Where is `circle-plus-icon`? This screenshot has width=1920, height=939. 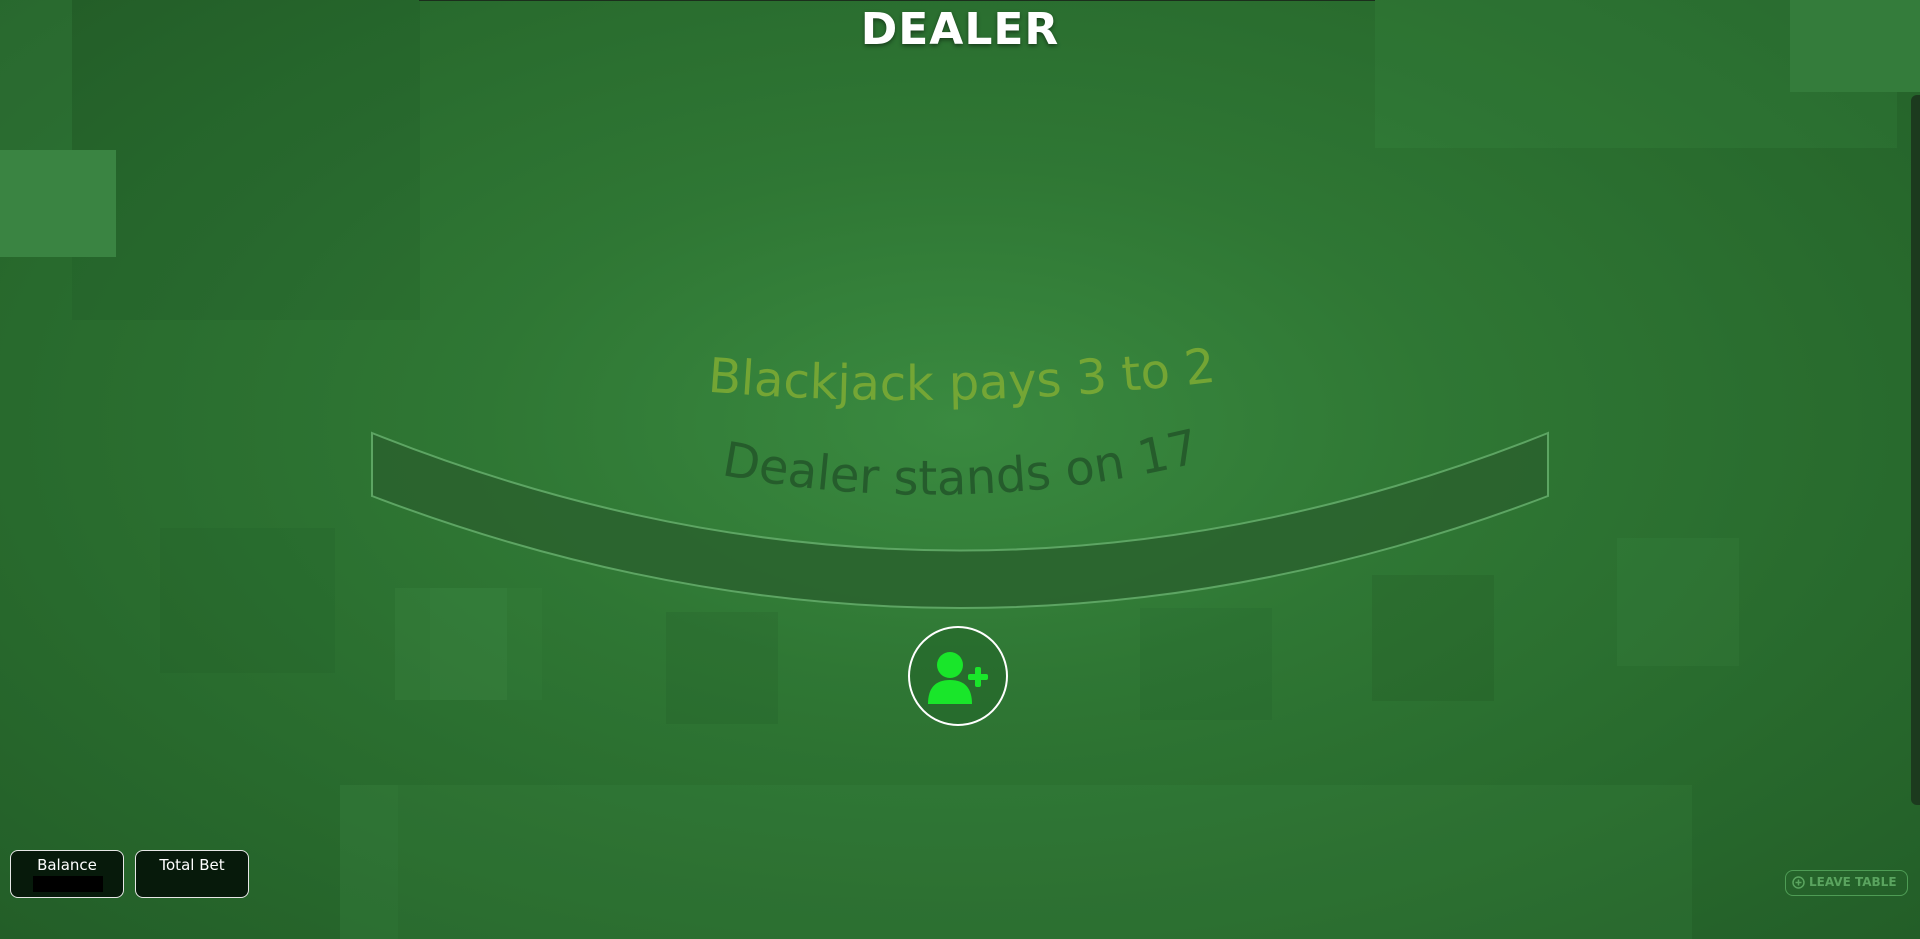
circle-plus-icon is located at coordinates (1798, 882).